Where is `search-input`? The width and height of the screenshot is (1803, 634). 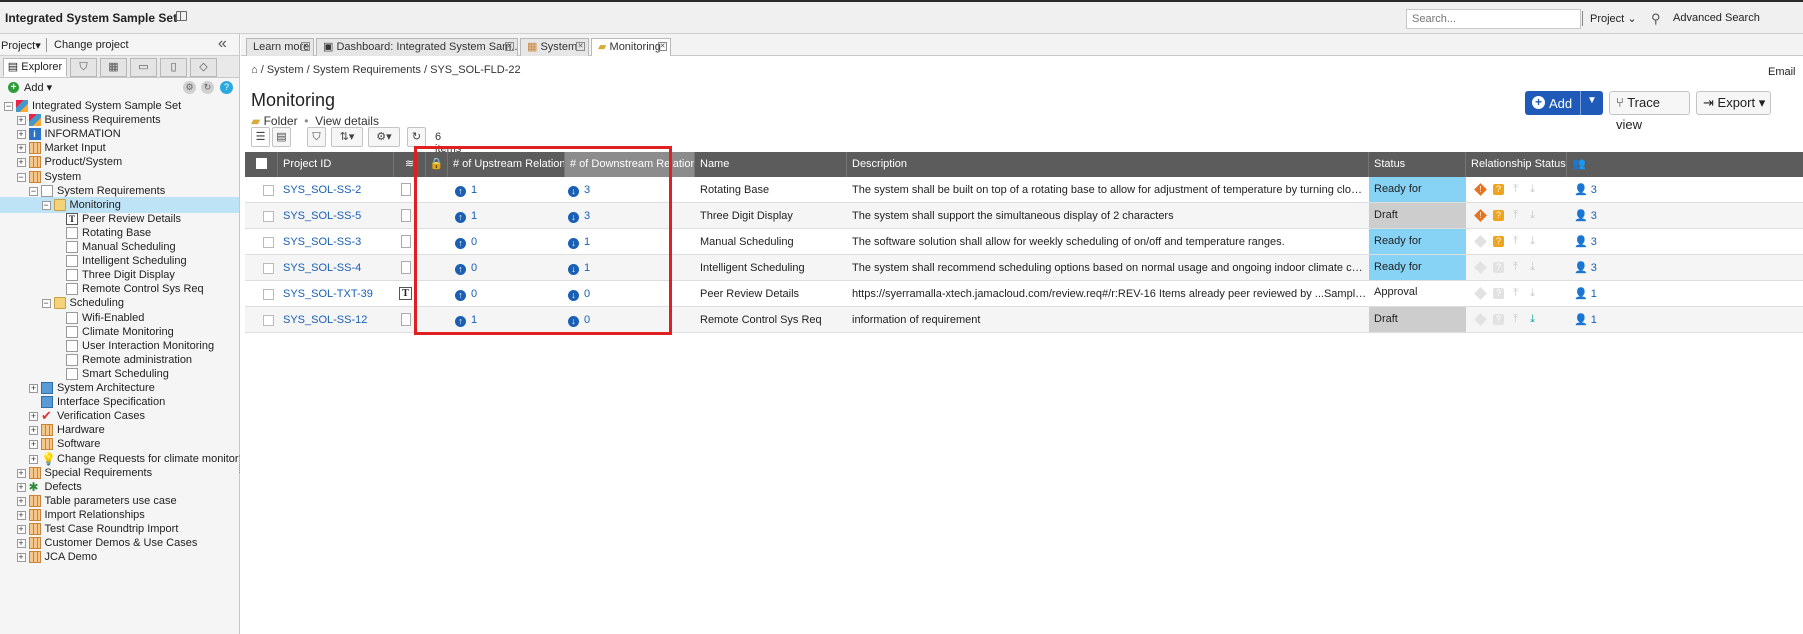
search-input is located at coordinates (1493, 19).